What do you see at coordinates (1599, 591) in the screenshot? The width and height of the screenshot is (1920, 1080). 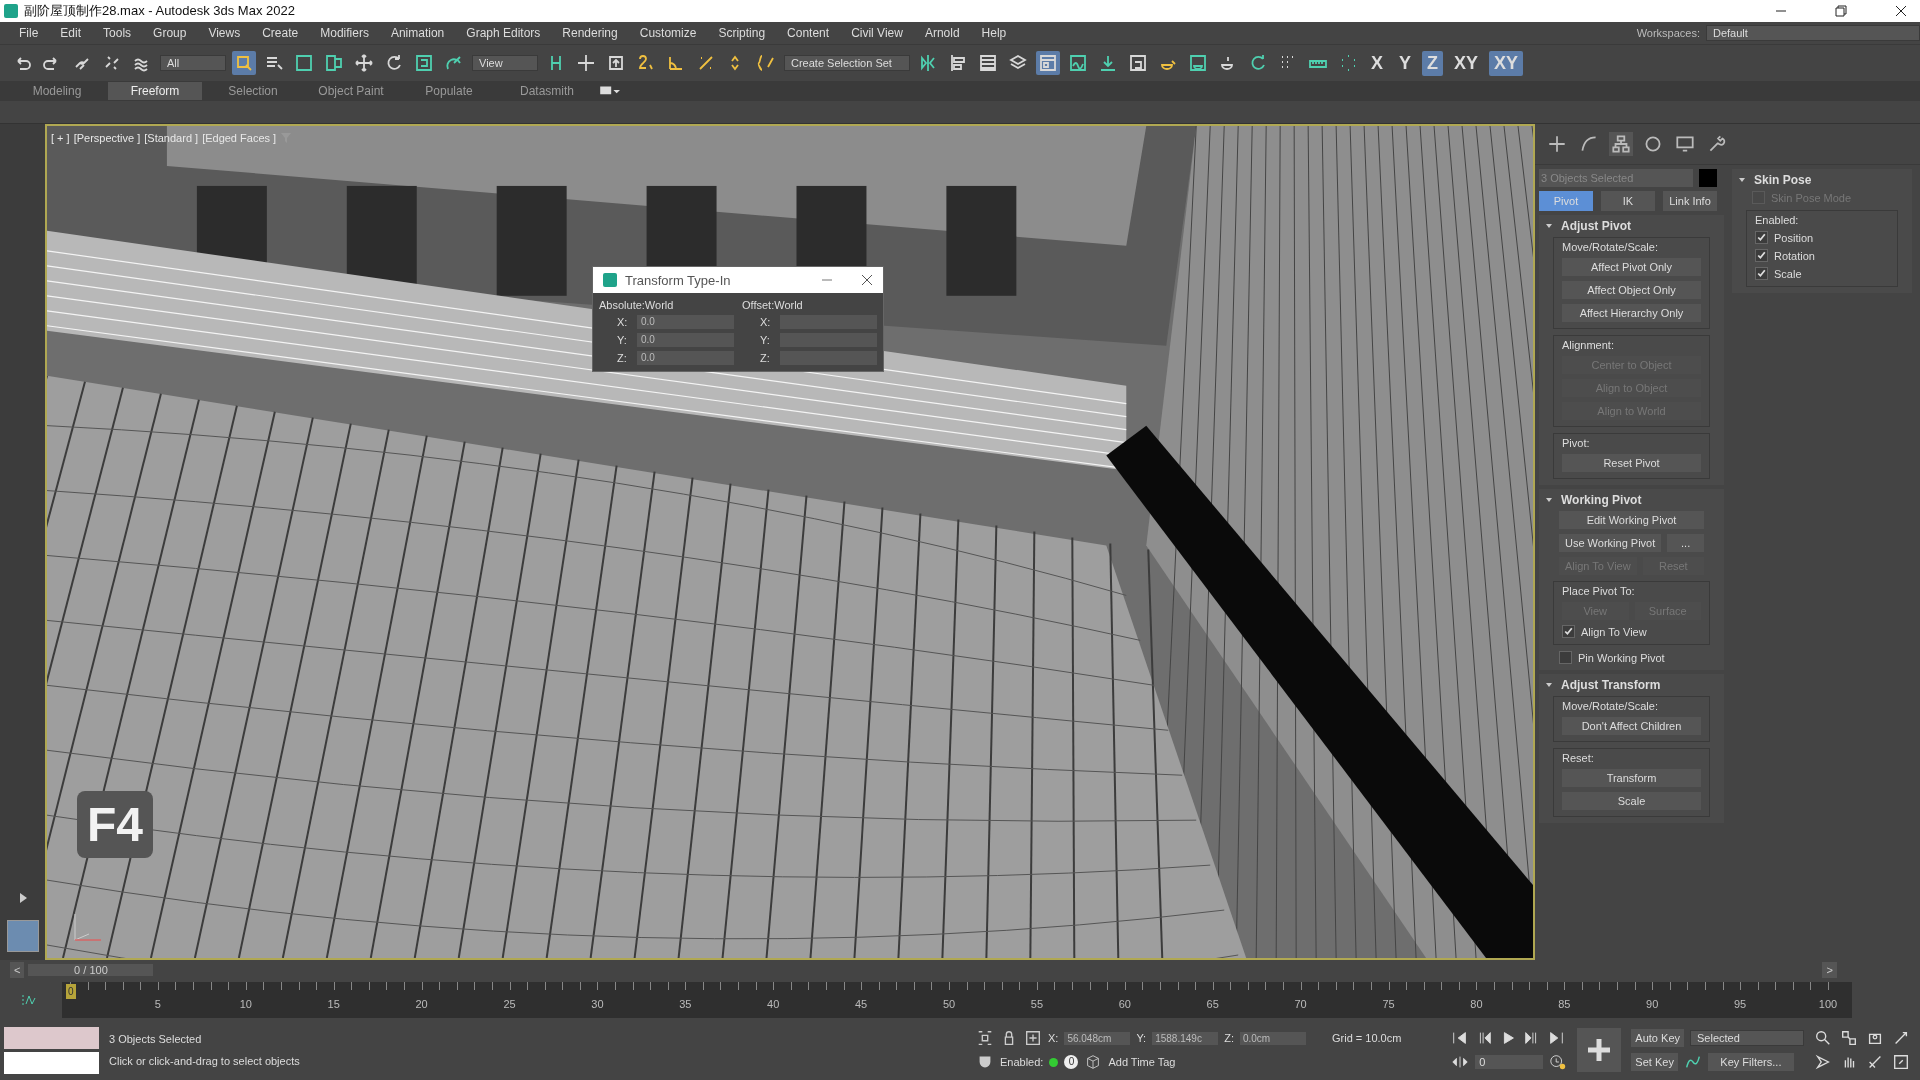 I see `group-title: Place Pivot To:` at bounding box center [1599, 591].